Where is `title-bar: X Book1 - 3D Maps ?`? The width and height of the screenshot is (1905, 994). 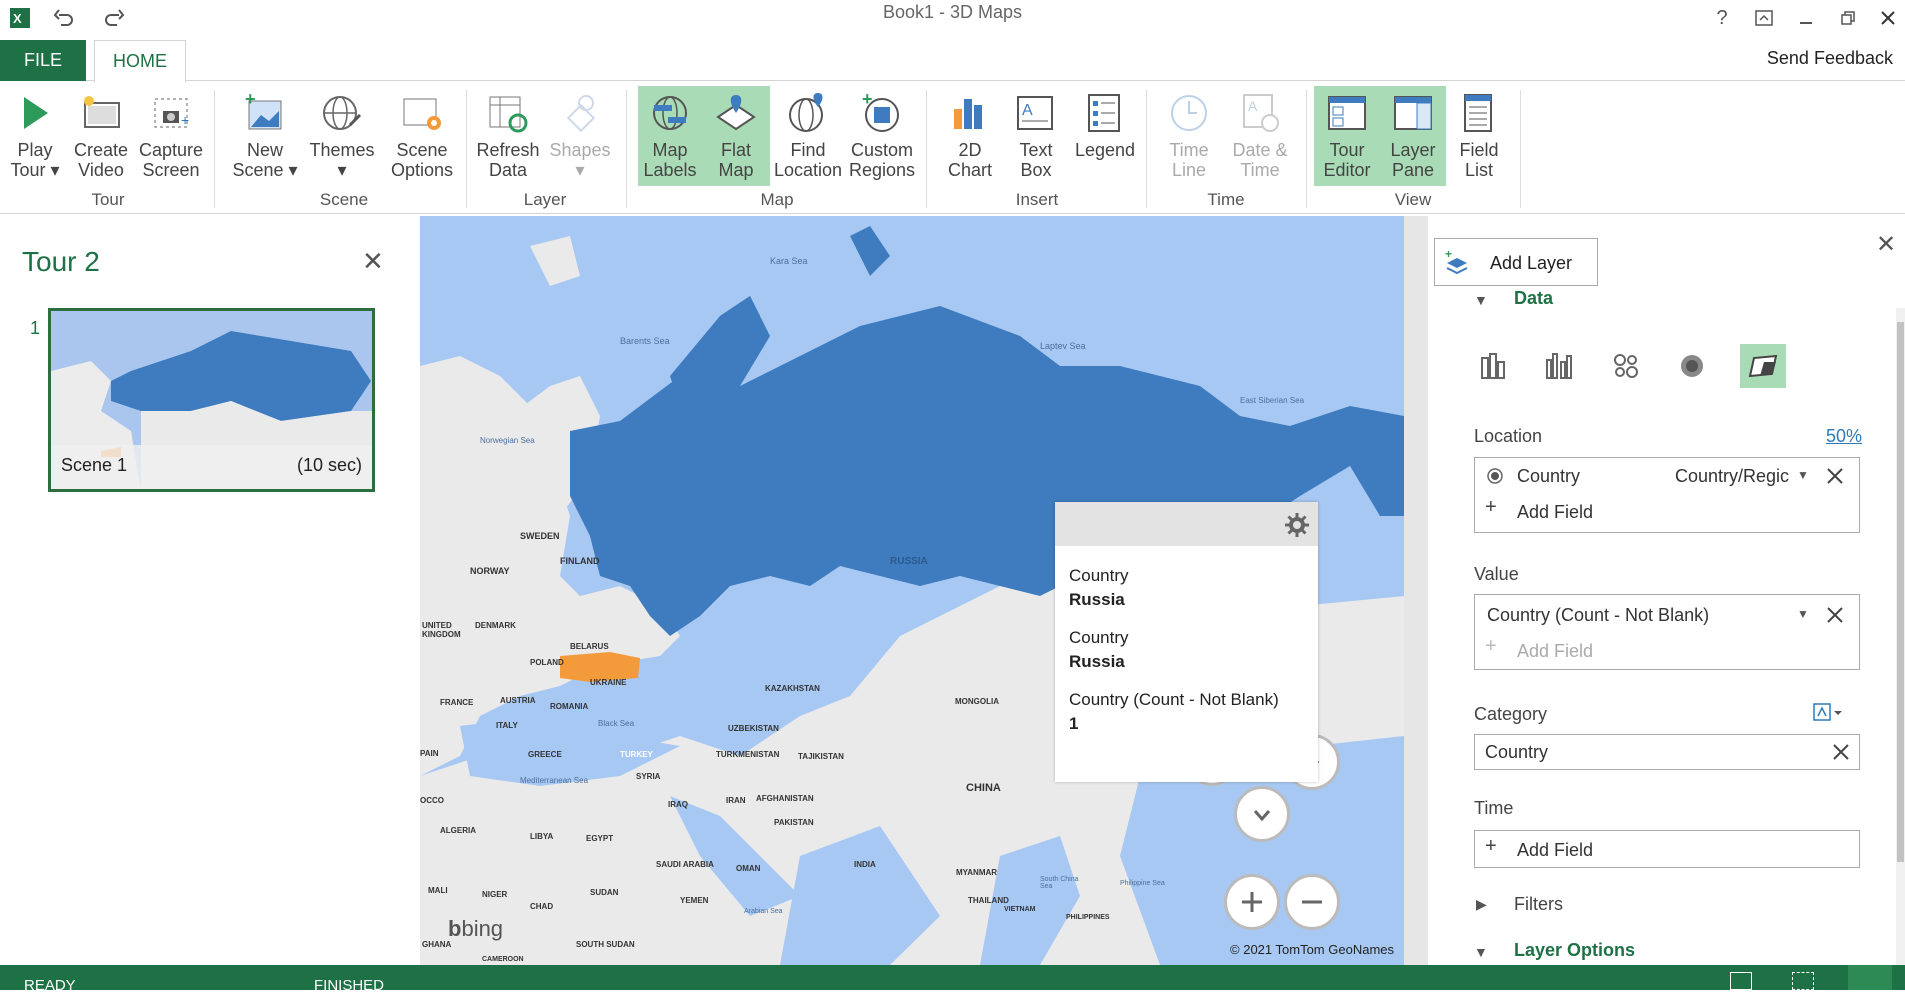 title-bar: X Book1 - 3D Maps ? is located at coordinates (952, 20).